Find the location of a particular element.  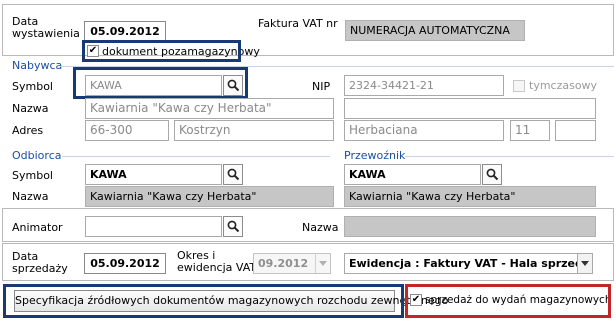

buyer-flat-number-field is located at coordinates (575, 130).